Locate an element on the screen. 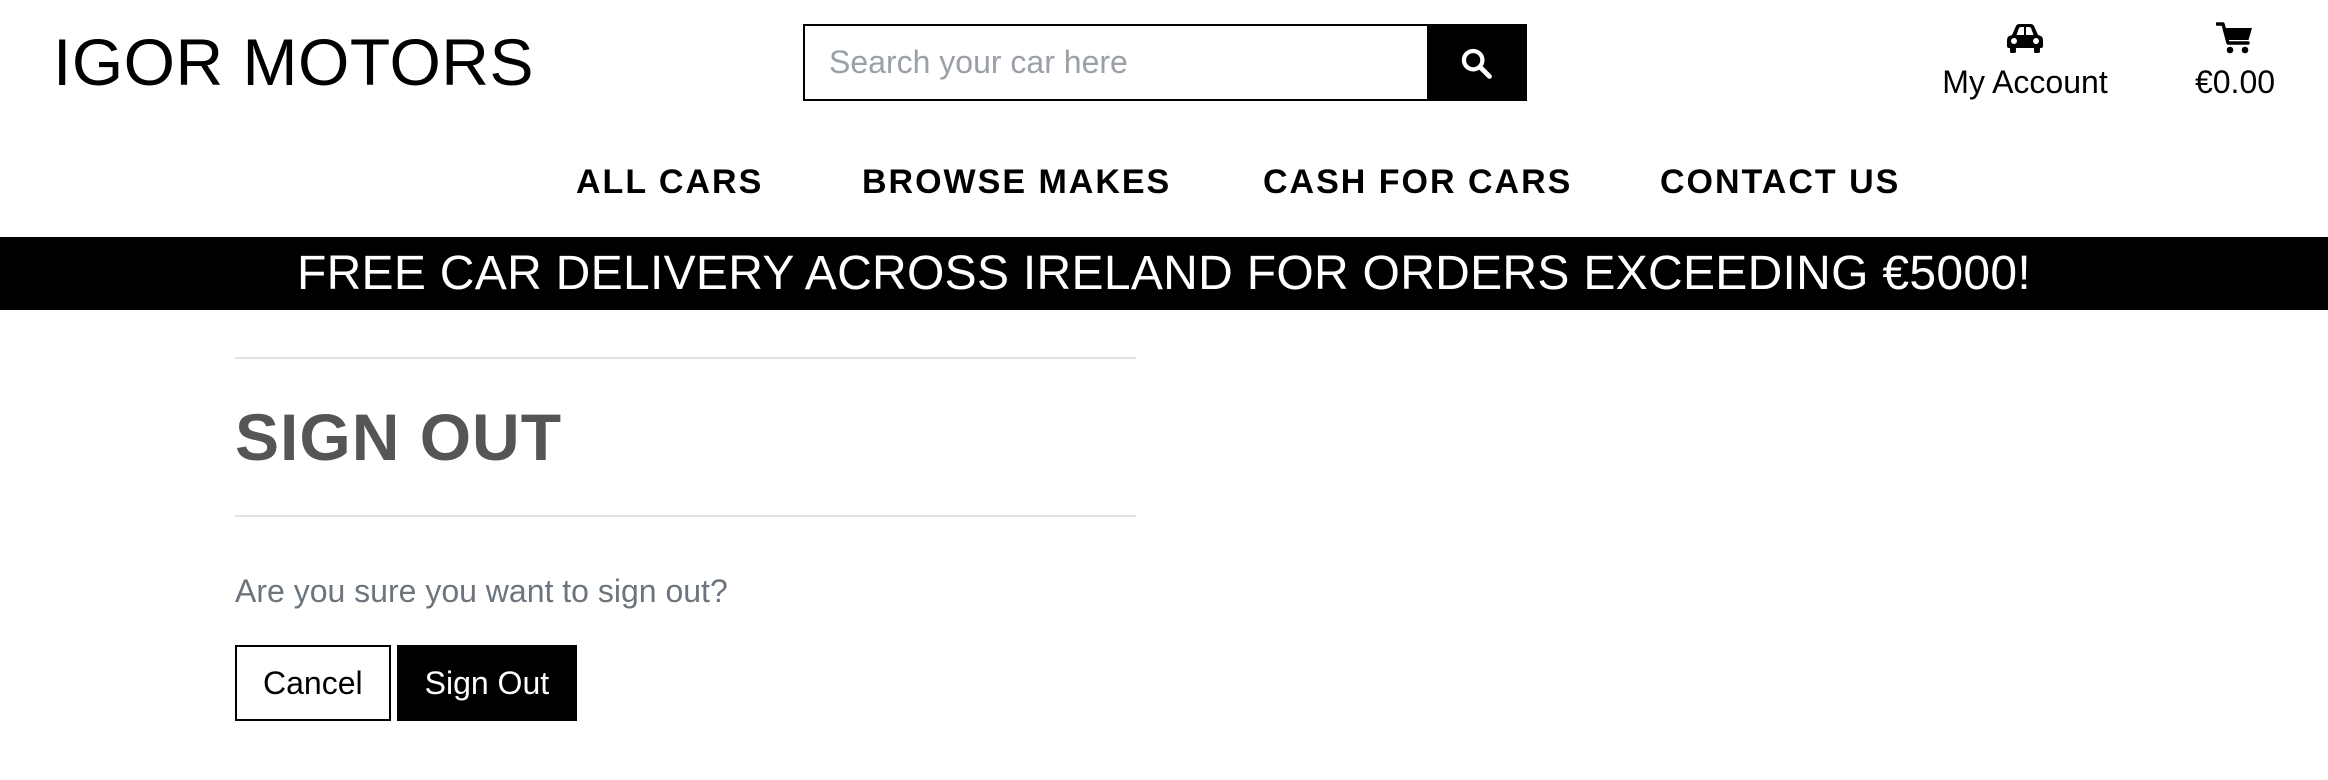 This screenshot has height=780, width=2328. nav-all-cars: ALL CARS is located at coordinates (669, 182).